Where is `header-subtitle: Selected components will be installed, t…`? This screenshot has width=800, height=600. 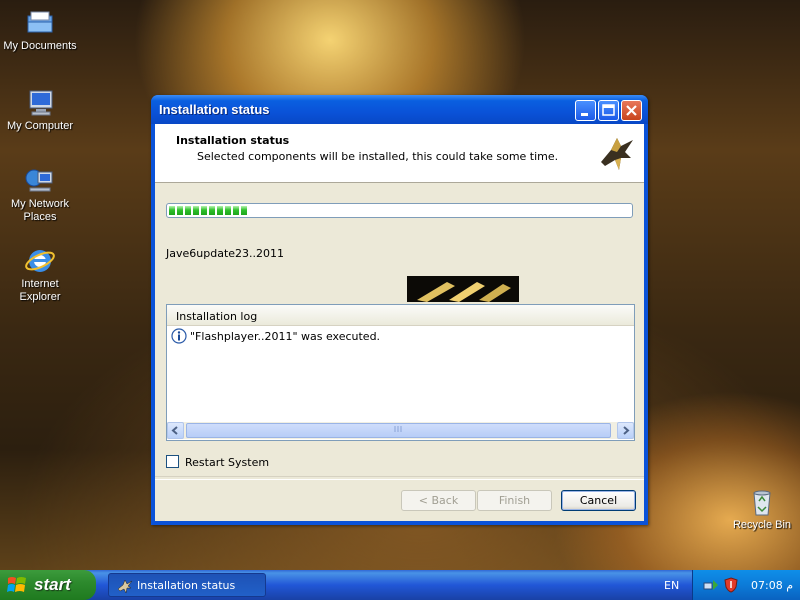 header-subtitle: Selected components will be installed, t… is located at coordinates (378, 156).